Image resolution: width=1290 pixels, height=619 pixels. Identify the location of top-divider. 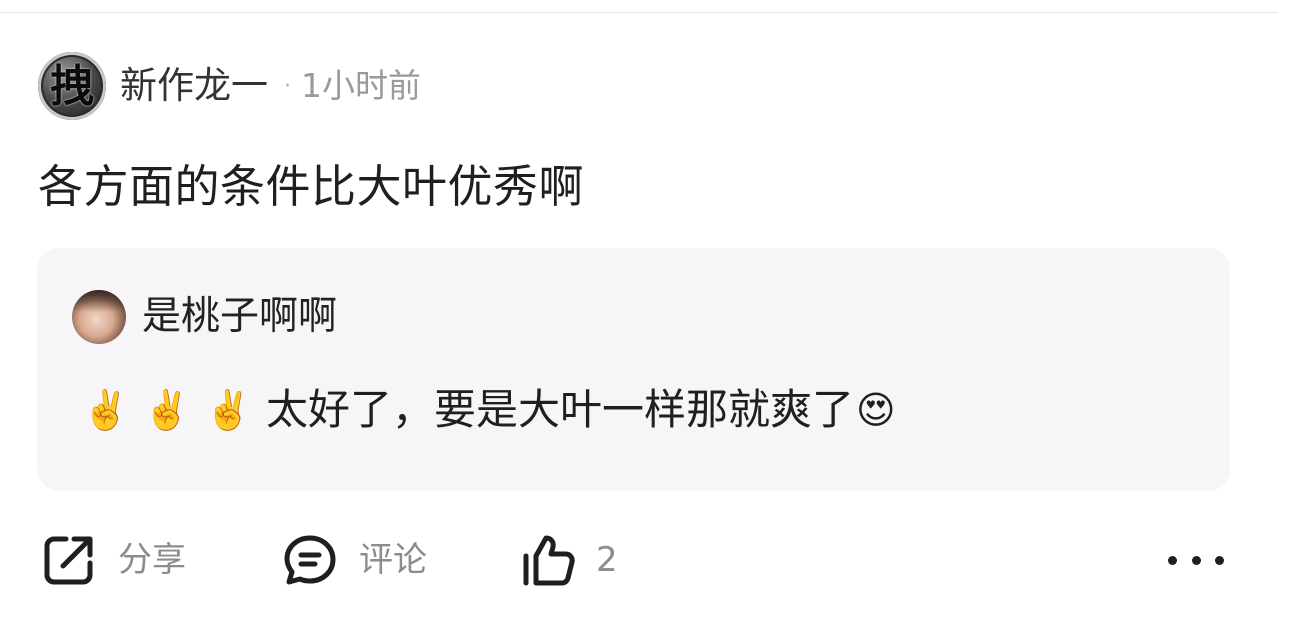
(639, 12).